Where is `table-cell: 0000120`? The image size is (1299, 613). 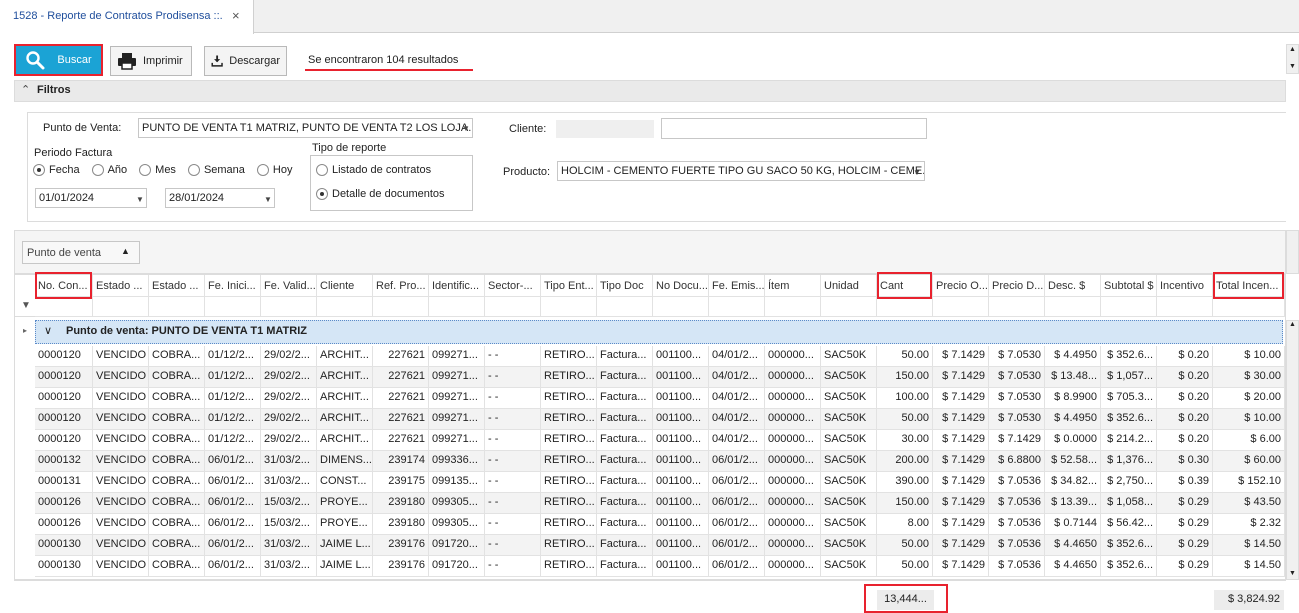 table-cell: 0000120 is located at coordinates (64, 419).